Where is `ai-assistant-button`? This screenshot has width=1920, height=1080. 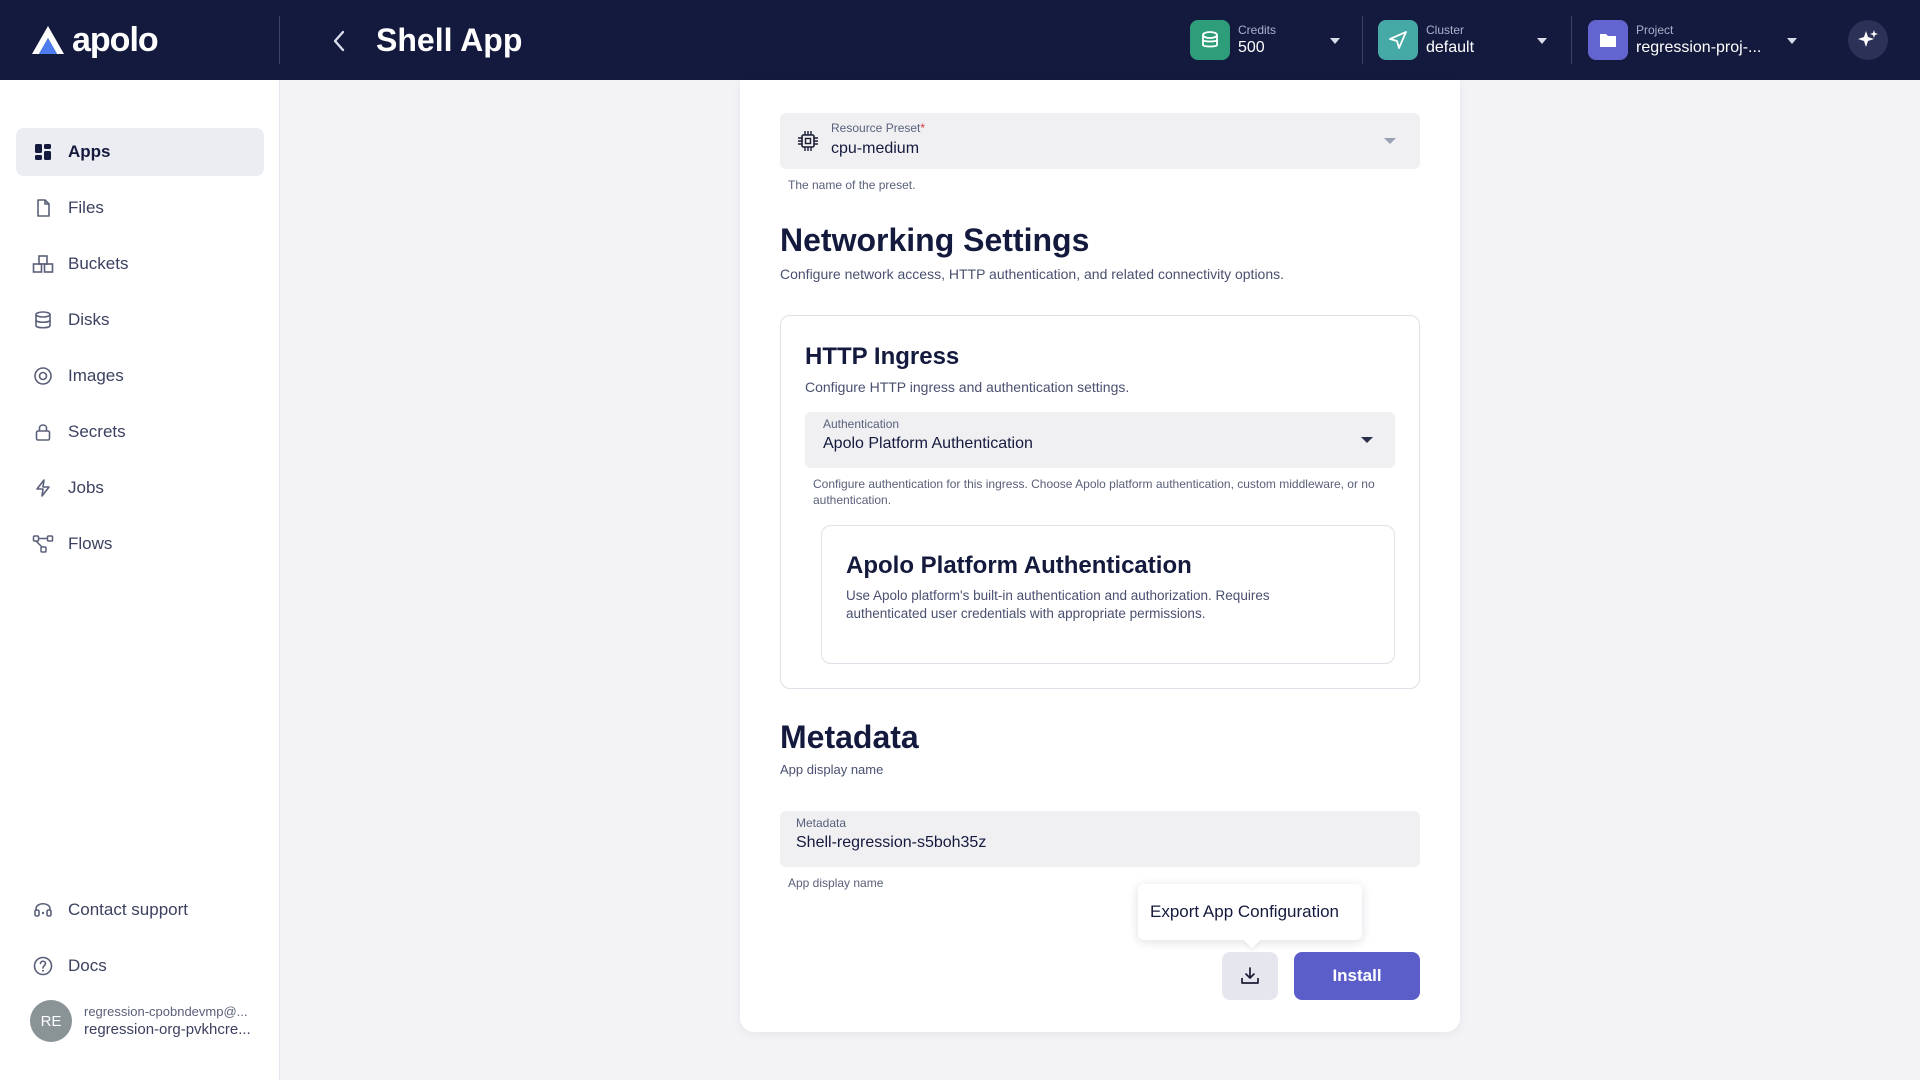
ai-assistant-button is located at coordinates (1868, 40).